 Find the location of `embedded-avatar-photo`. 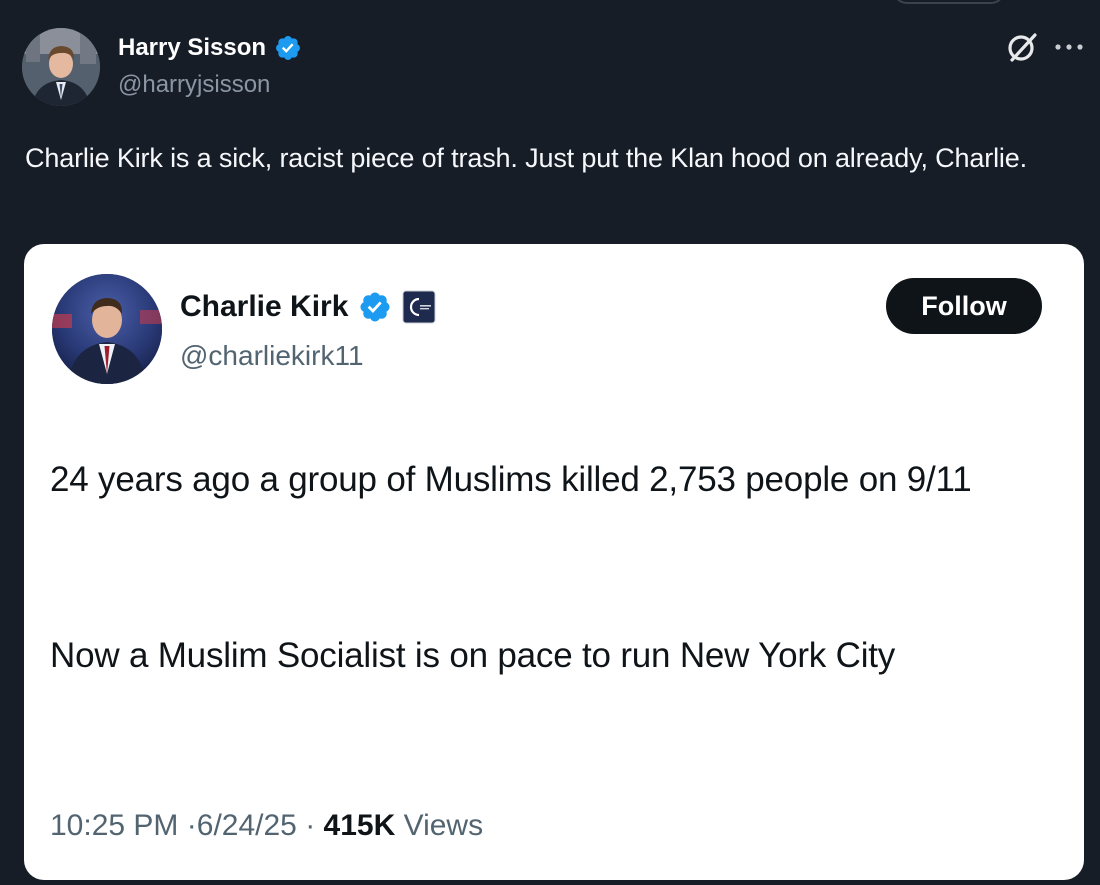

embedded-avatar-photo is located at coordinates (107, 329).